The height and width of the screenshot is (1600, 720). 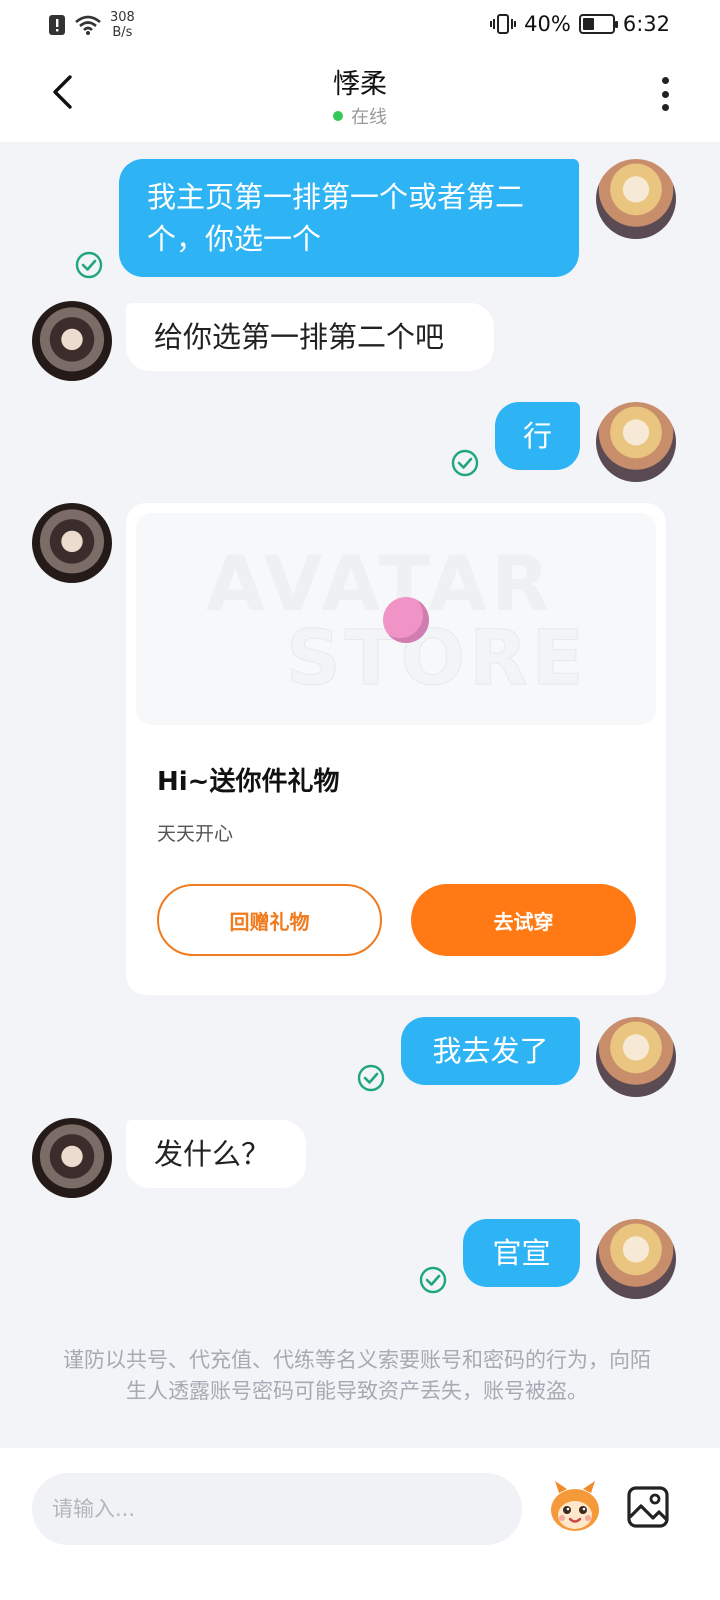 What do you see at coordinates (521, 1253) in the screenshot?
I see `message-bubble-outgoing: 官宣` at bounding box center [521, 1253].